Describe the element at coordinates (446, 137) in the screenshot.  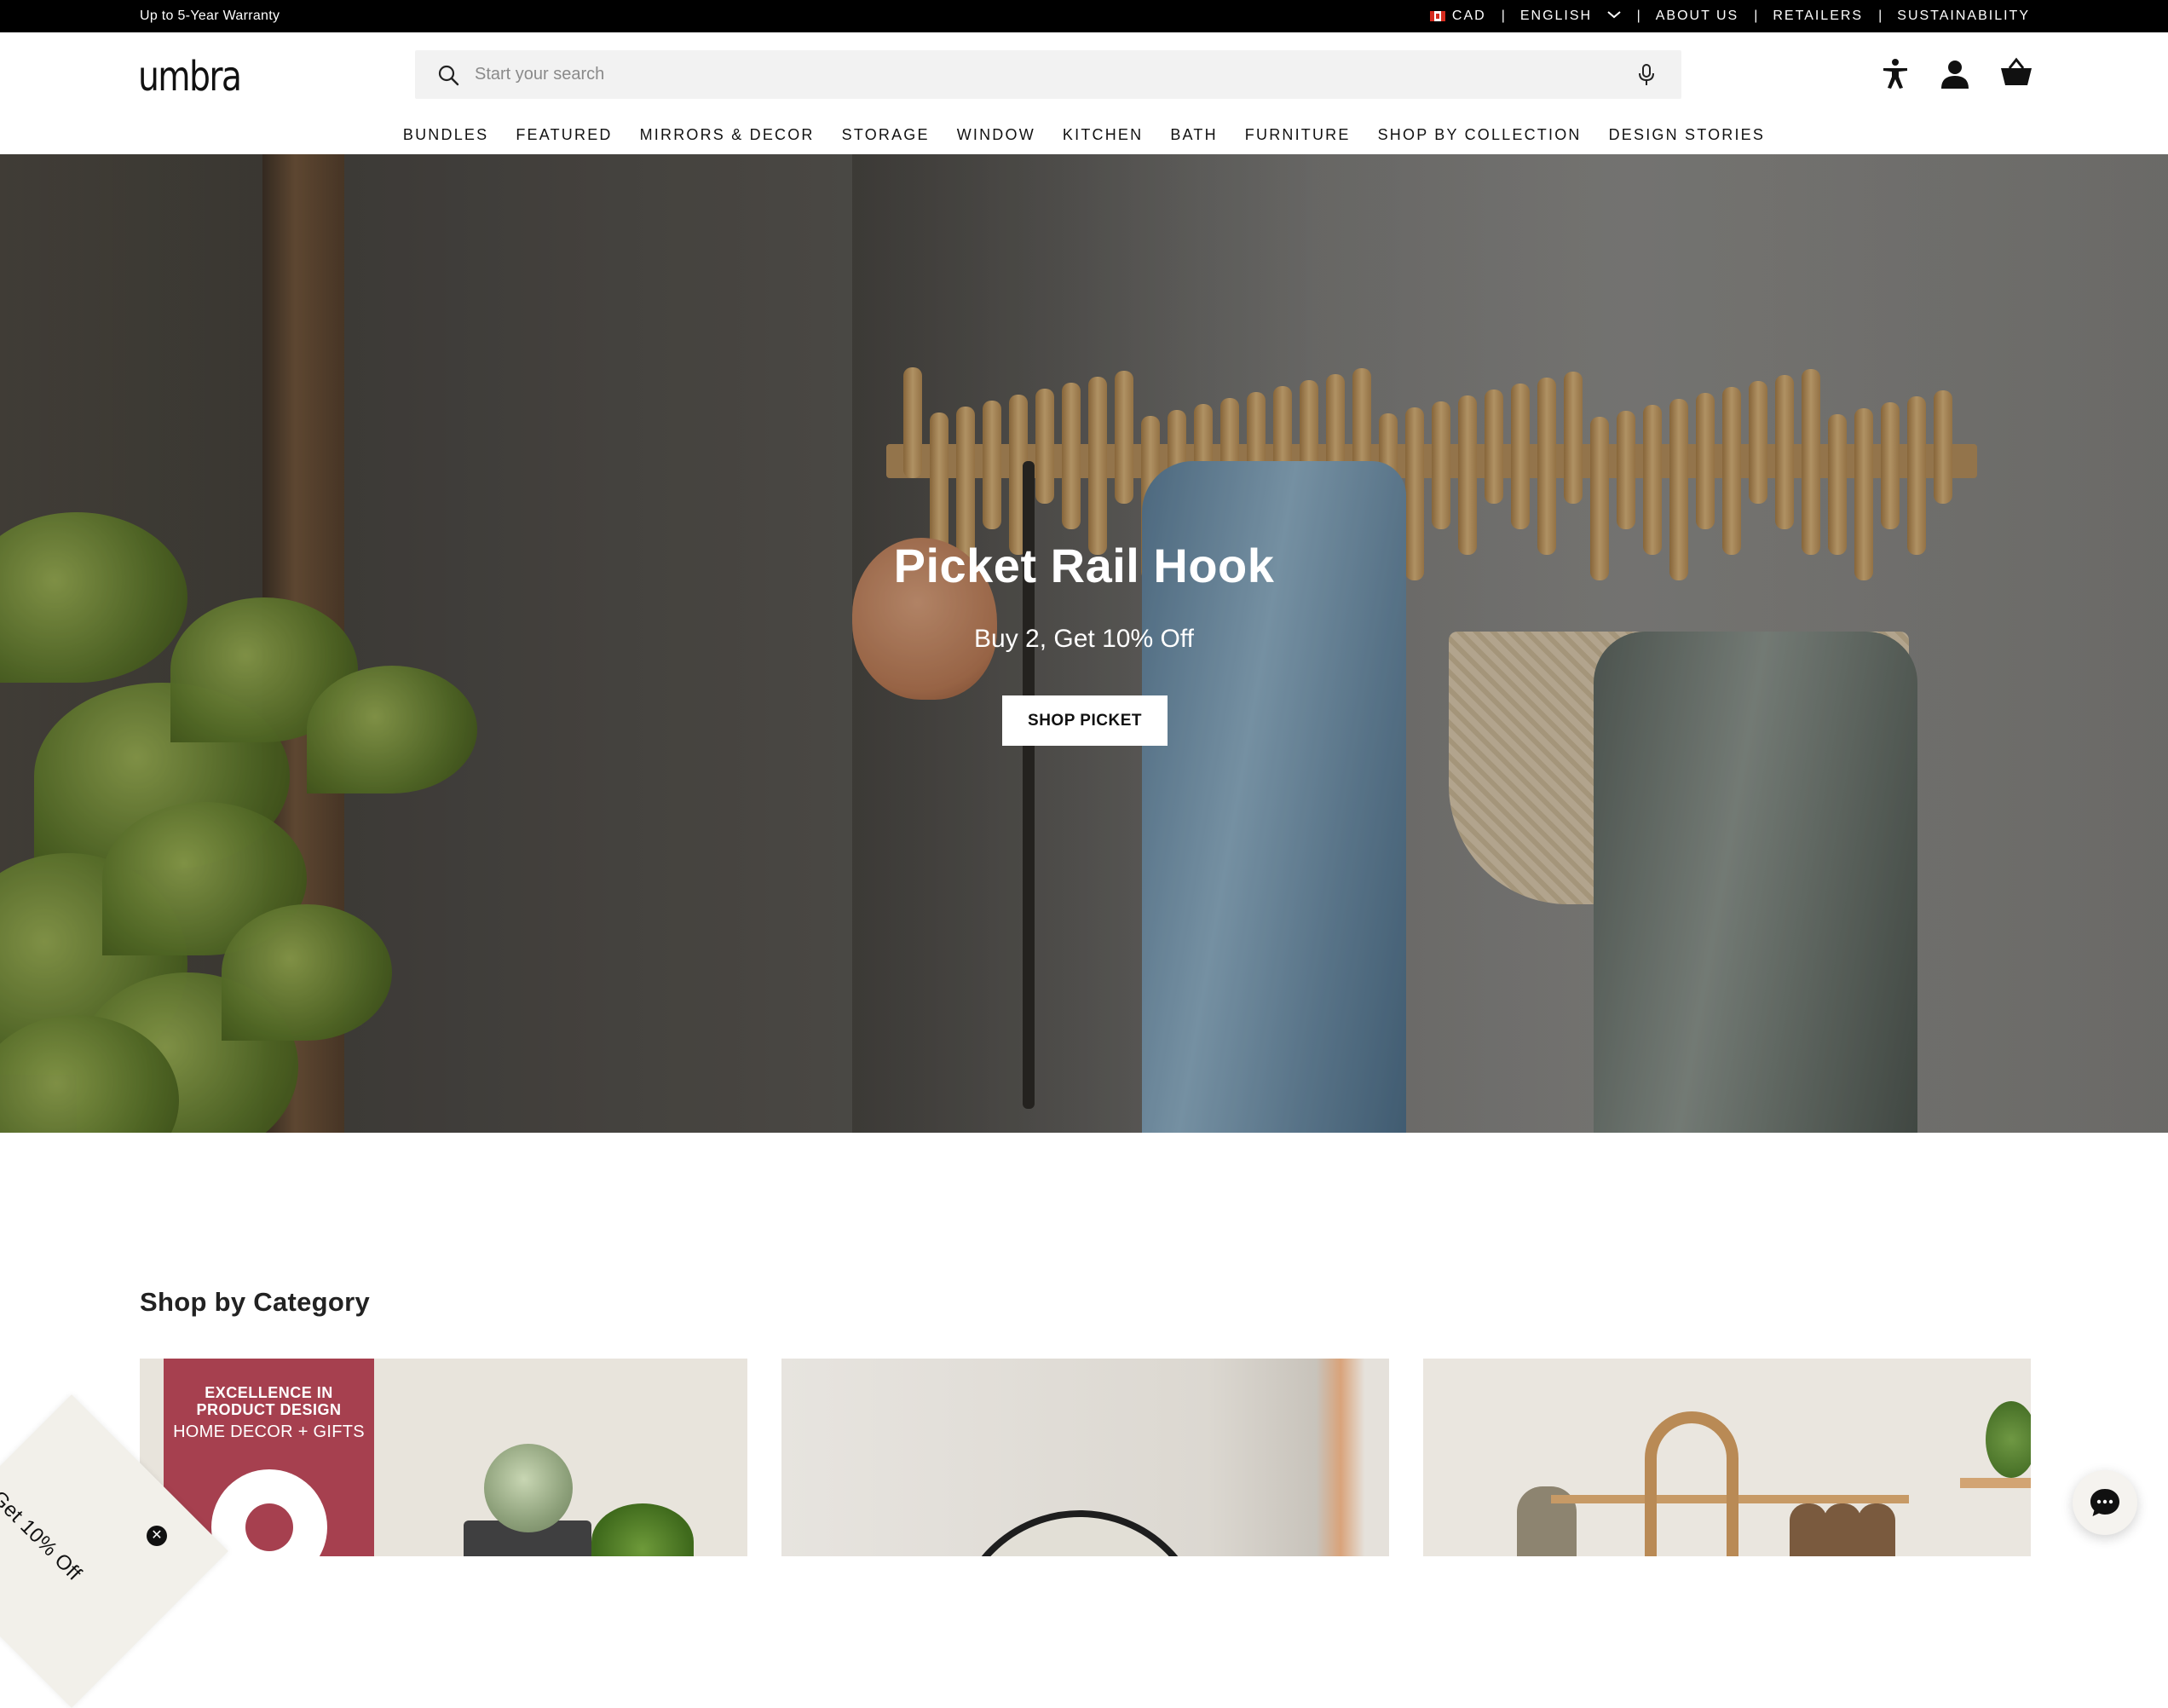
I see `nav-bundles: BUNDLES` at that location.